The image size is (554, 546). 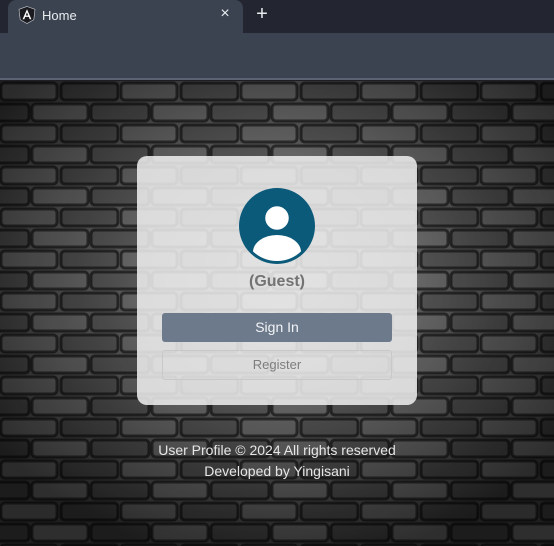 I want to click on browser-tab-home: Home ×, so click(x=125, y=16).